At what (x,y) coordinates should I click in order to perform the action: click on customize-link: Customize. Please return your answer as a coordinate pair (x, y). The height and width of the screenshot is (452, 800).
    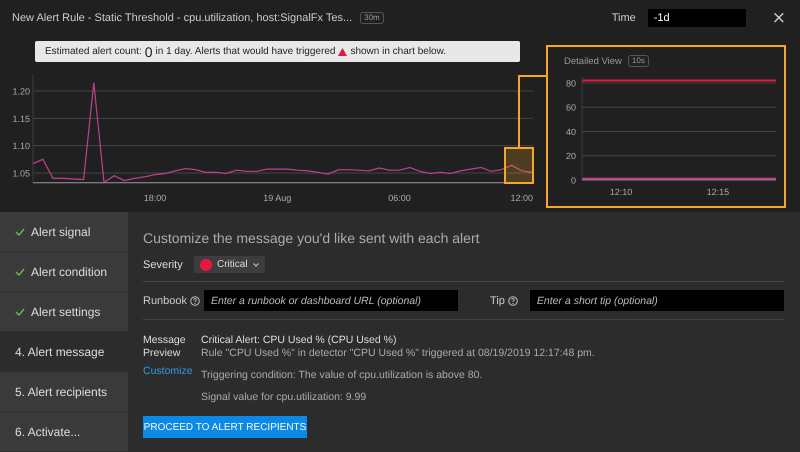
    Looking at the image, I should click on (168, 371).